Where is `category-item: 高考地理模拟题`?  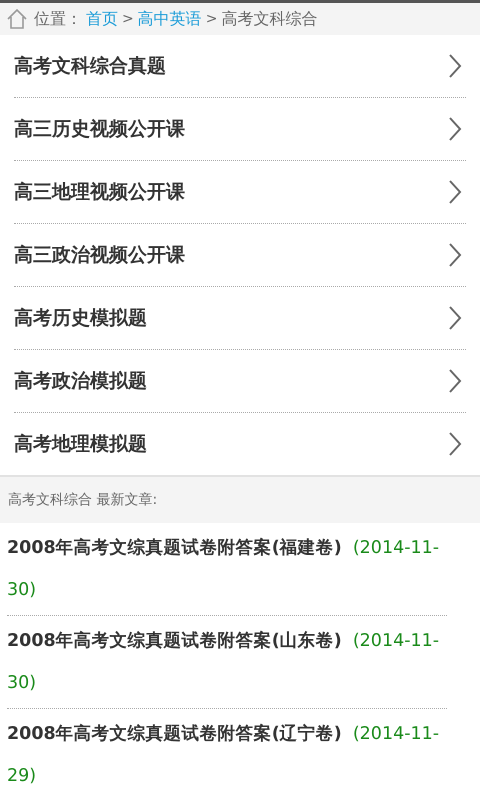 category-item: 高考地理模拟题 is located at coordinates (240, 444).